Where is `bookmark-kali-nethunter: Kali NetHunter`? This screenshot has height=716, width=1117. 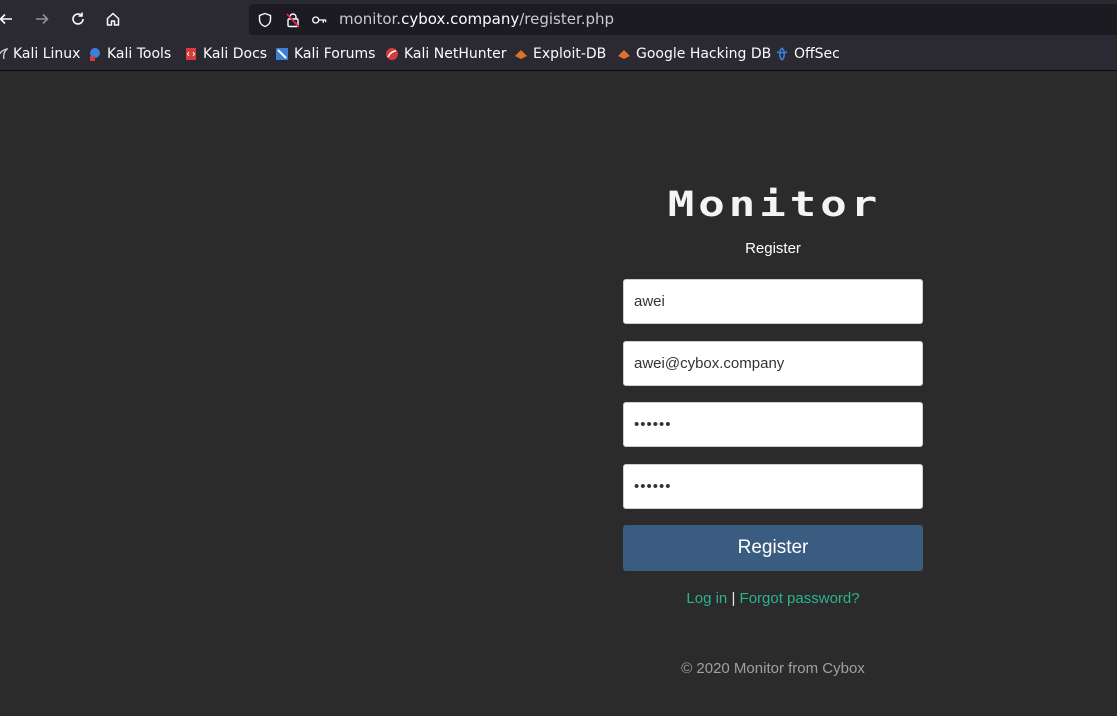
bookmark-kali-nethunter: Kali NetHunter is located at coordinates (445, 54).